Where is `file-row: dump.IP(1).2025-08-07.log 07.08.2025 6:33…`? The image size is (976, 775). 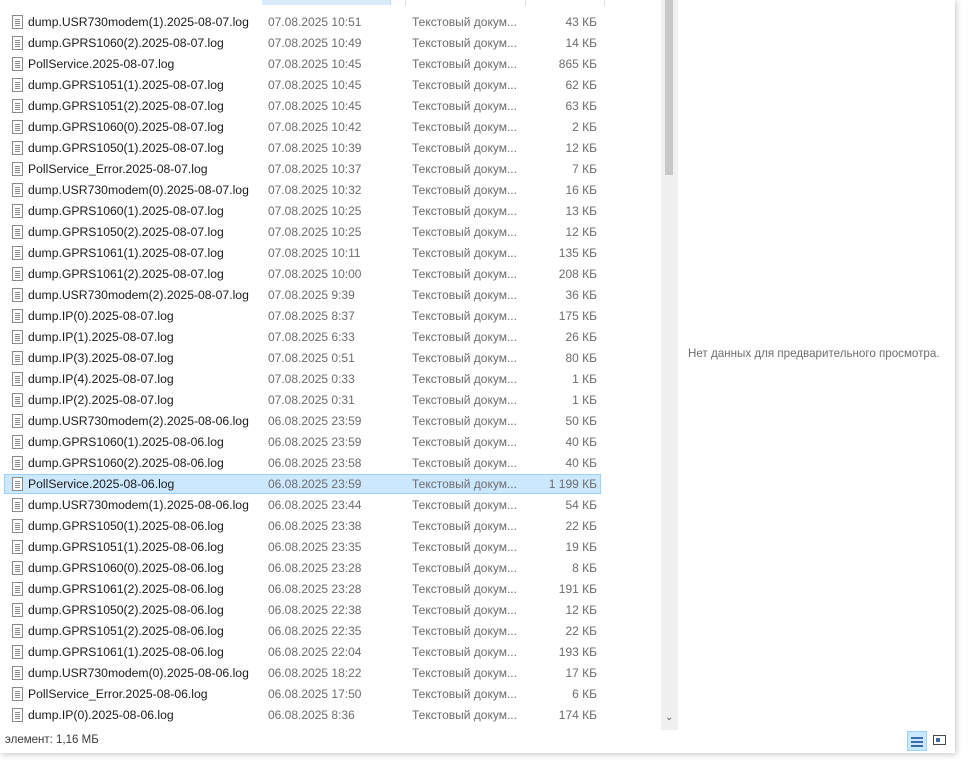
file-row: dump.IP(1).2025-08-07.log 07.08.2025 6:33… is located at coordinates (302, 337).